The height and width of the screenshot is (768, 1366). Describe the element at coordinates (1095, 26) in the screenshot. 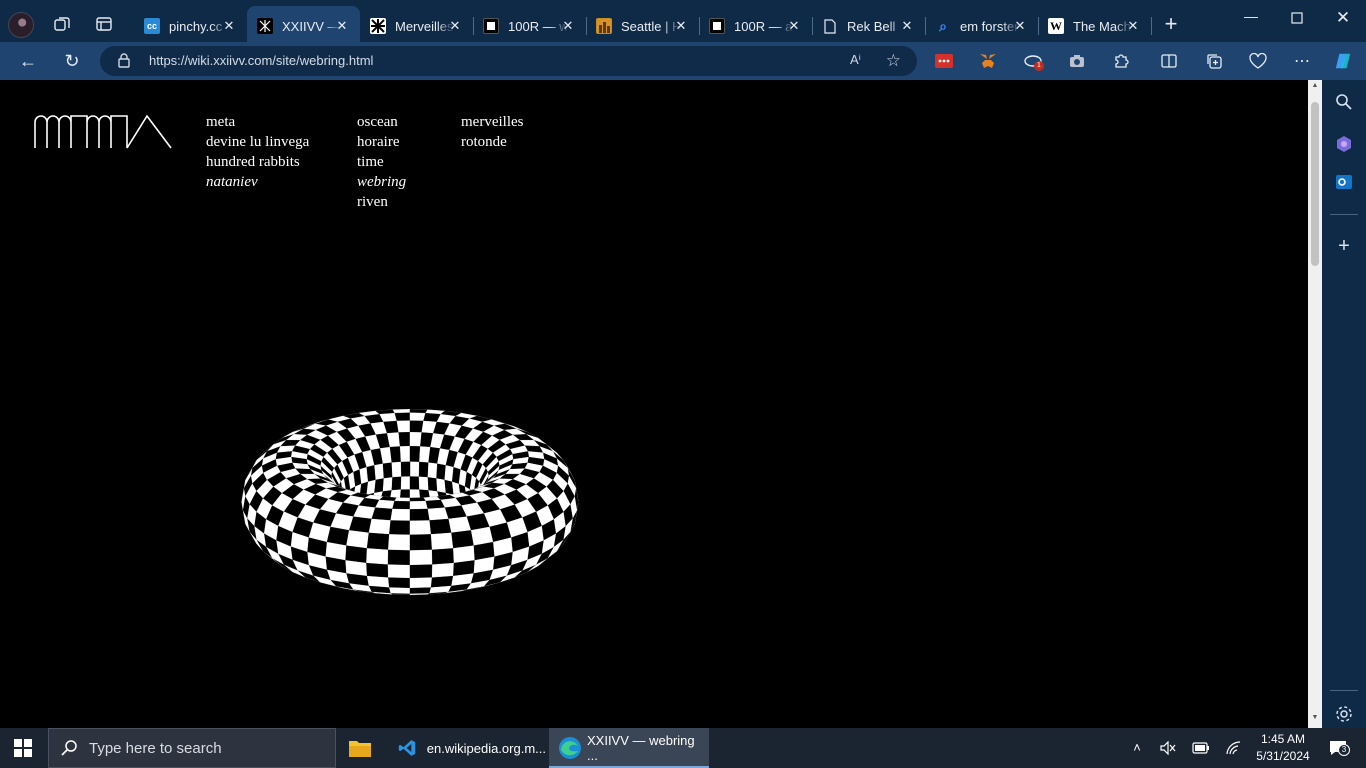

I see `browser-tab: W The Mach ✕` at that location.